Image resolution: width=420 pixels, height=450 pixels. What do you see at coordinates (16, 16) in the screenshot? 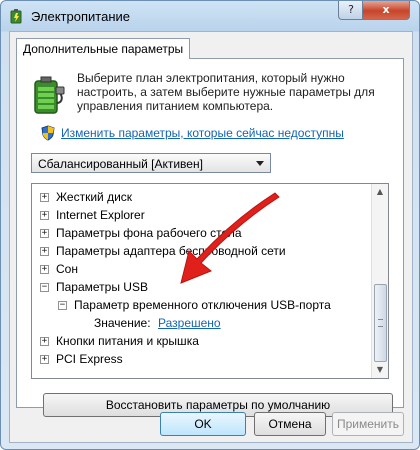
I see `power-options-icon` at bounding box center [16, 16].